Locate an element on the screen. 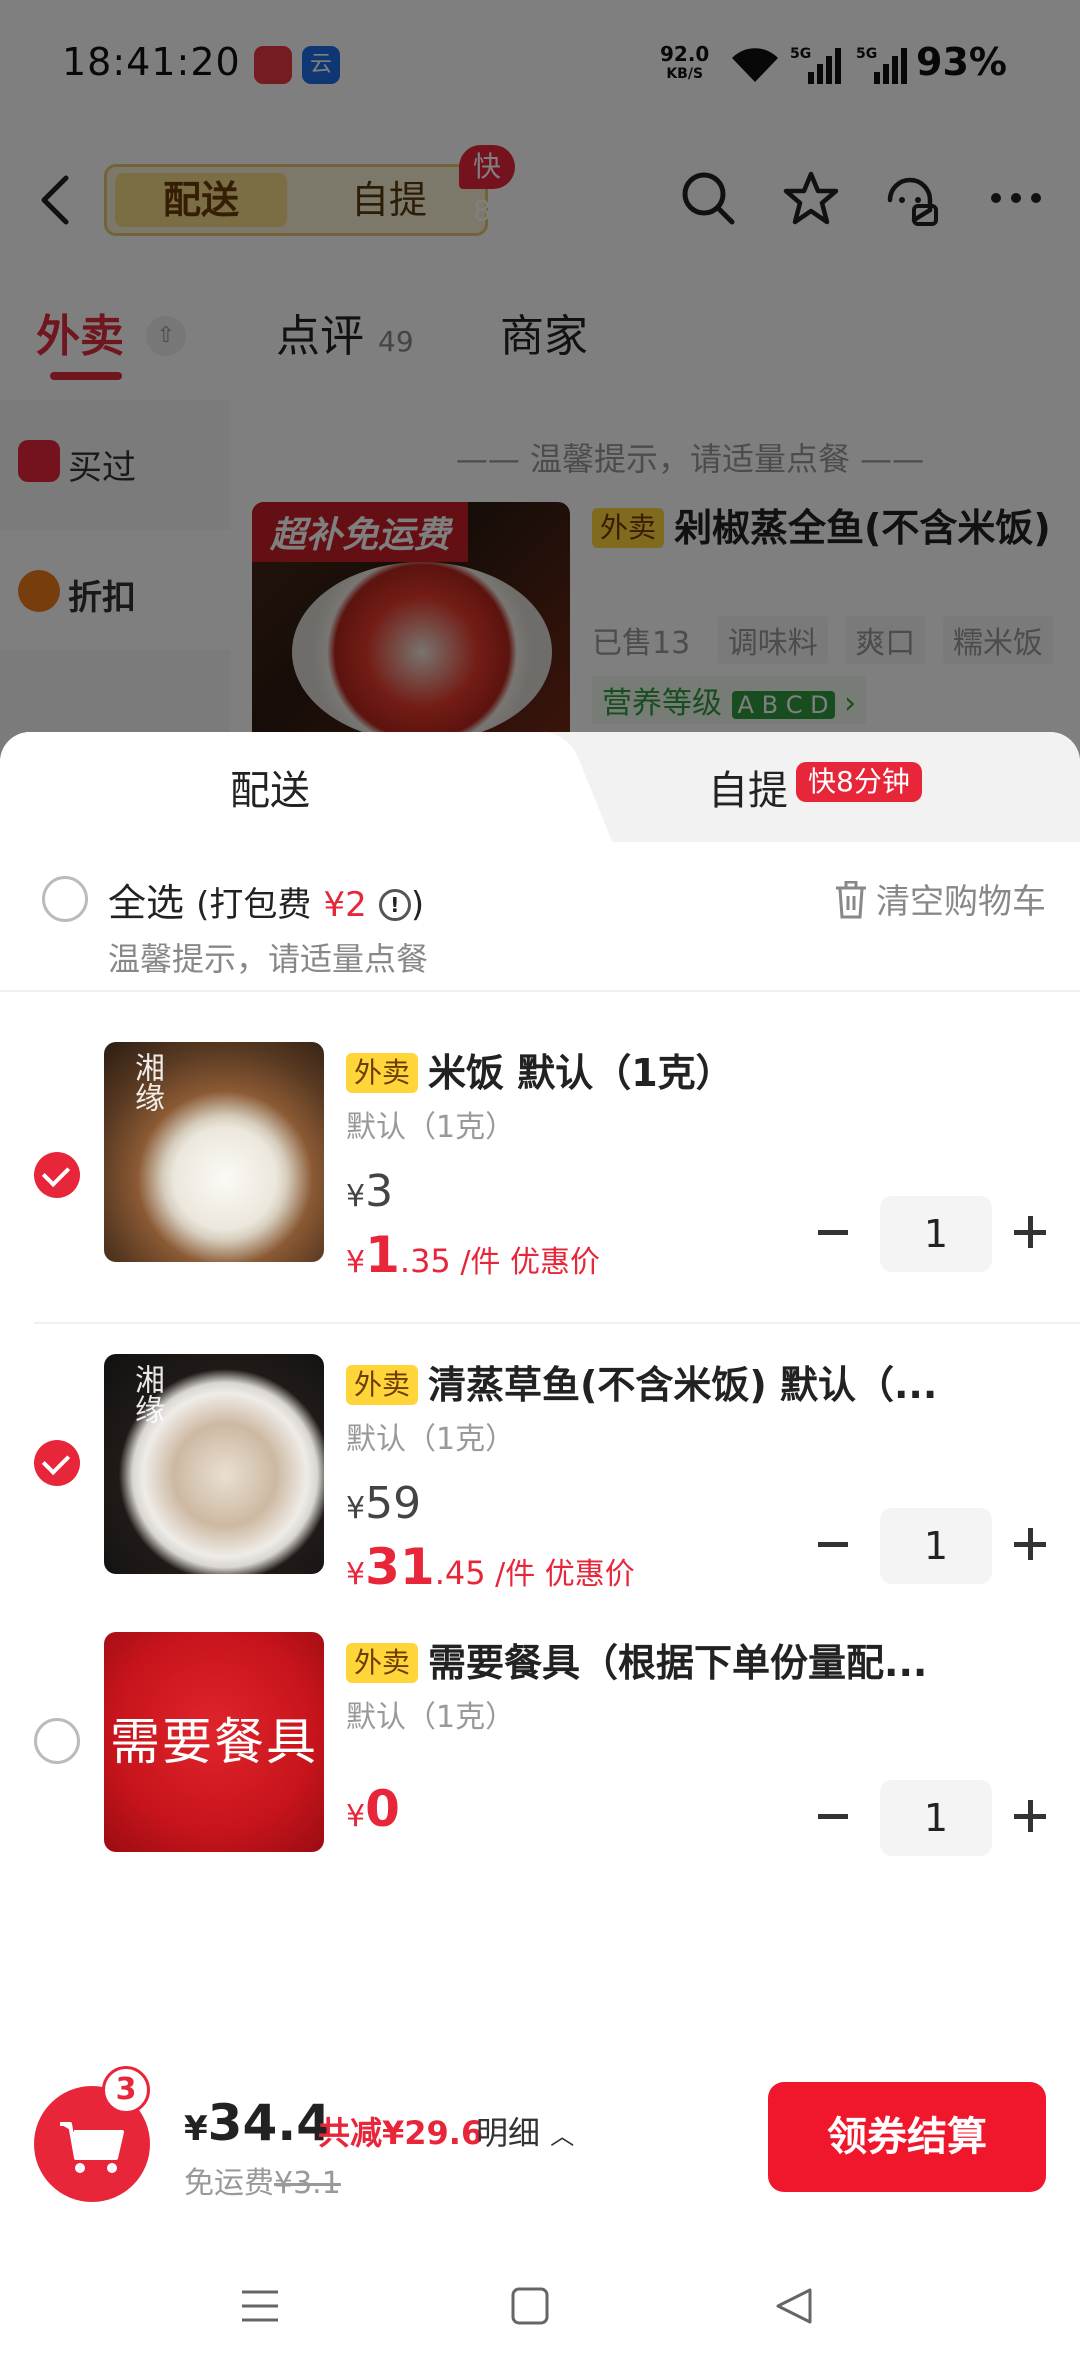  trash-icon is located at coordinates (851, 900).